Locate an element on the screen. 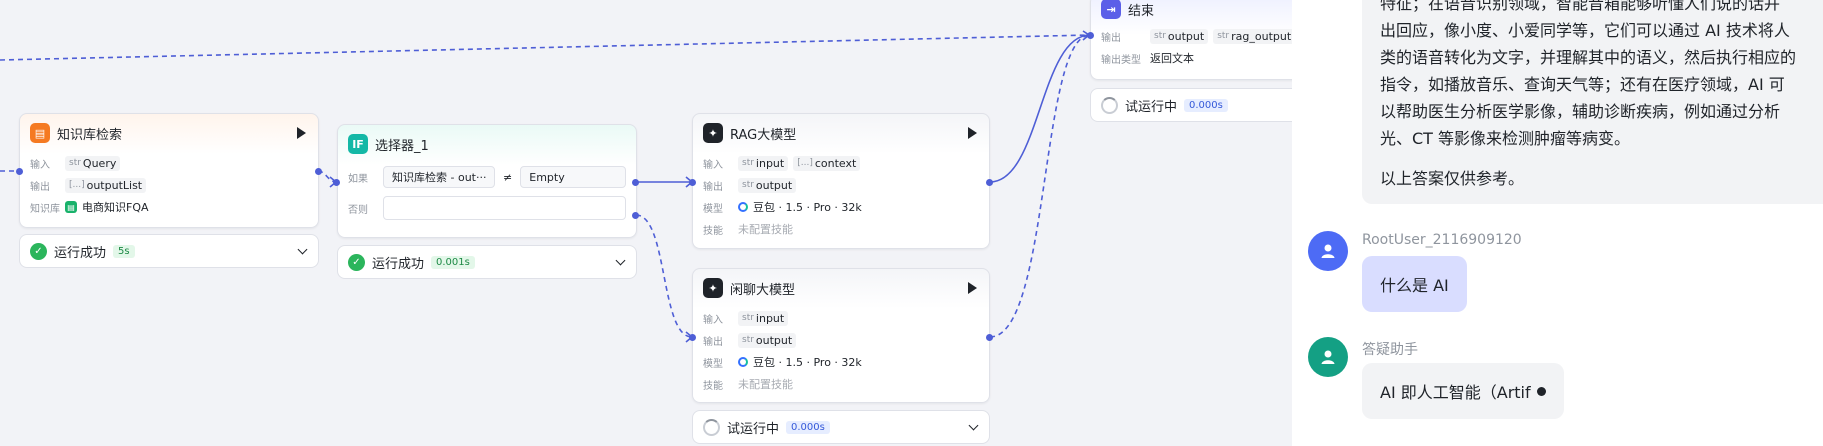 The image size is (1823, 446). user-icon is located at coordinates (1328, 251).